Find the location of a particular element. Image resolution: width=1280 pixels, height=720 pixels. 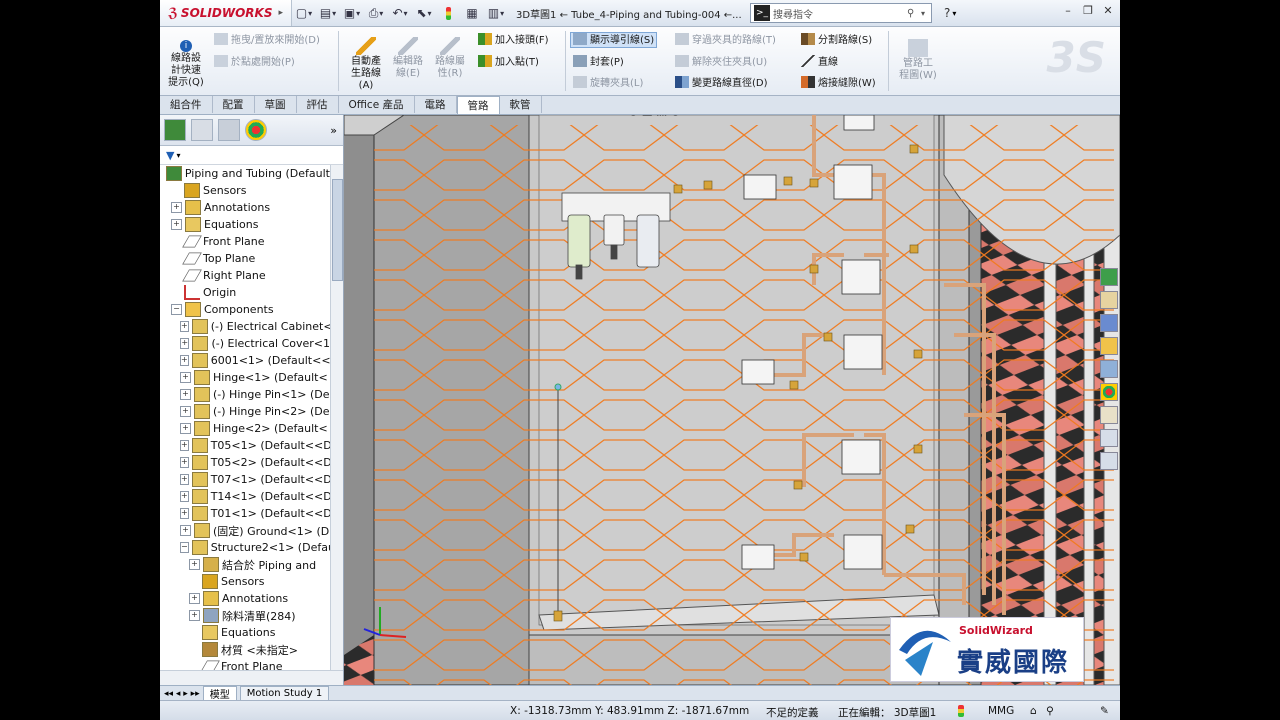

routing-library-icon is located at coordinates (1109, 438).